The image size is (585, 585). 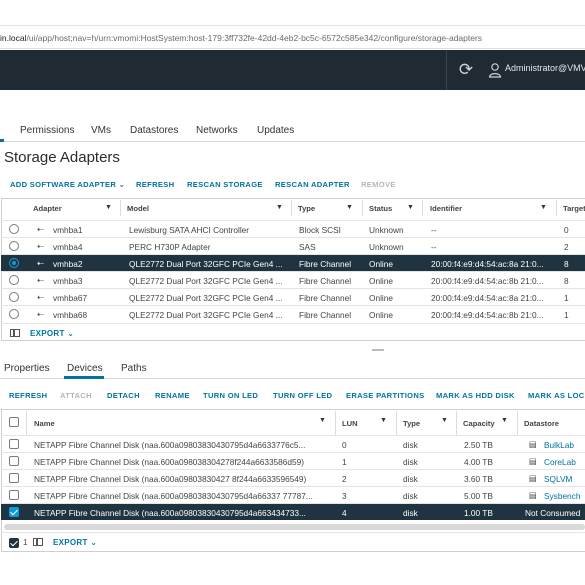 I want to click on rename-button: RENAME, so click(x=172, y=395).